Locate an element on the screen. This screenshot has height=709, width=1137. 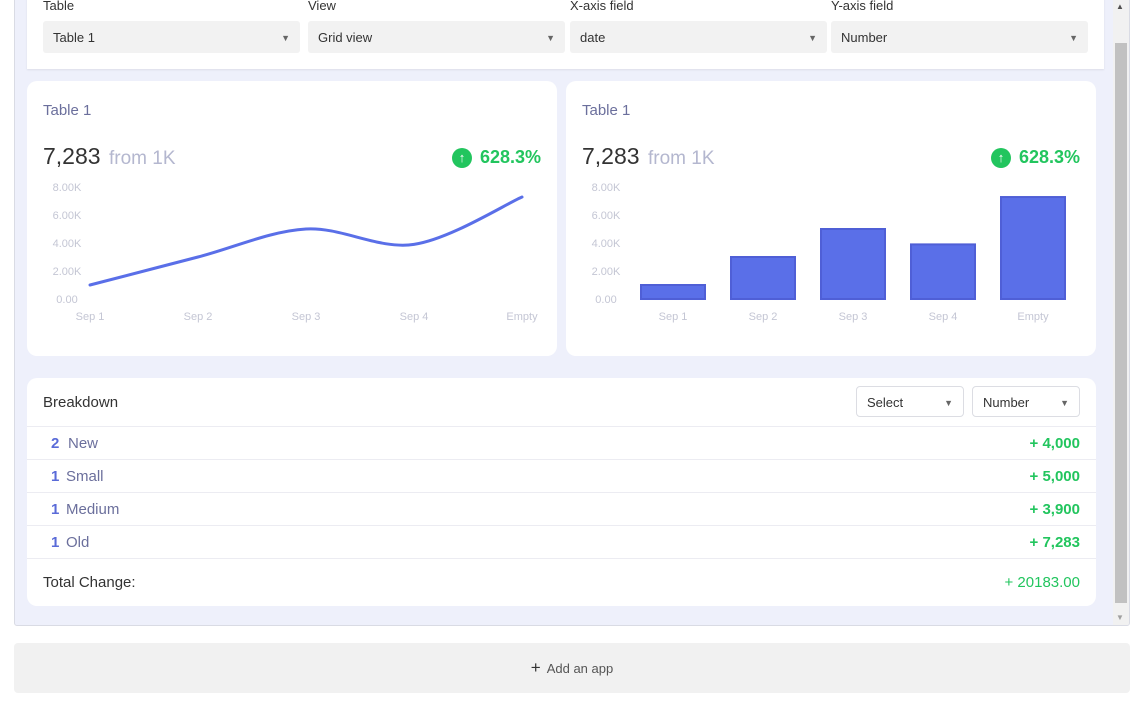
number-select-value: Number is located at coordinates (1006, 402).